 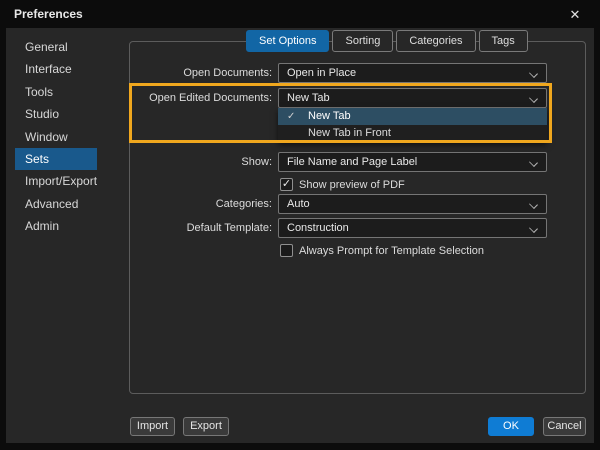 What do you see at coordinates (329, 116) in the screenshot?
I see `dropdown-option-label: New Tab` at bounding box center [329, 116].